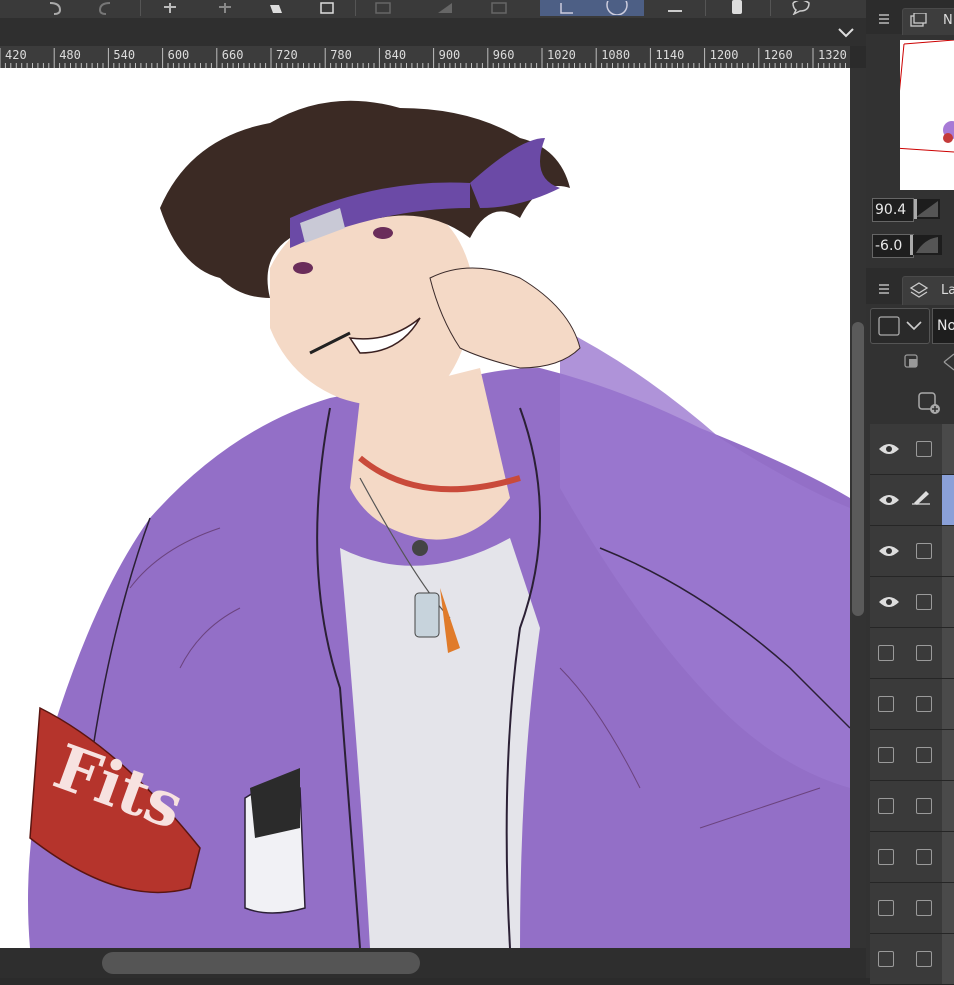 The width and height of the screenshot is (954, 985). I want to click on ruler-label: 600, so click(178, 55).